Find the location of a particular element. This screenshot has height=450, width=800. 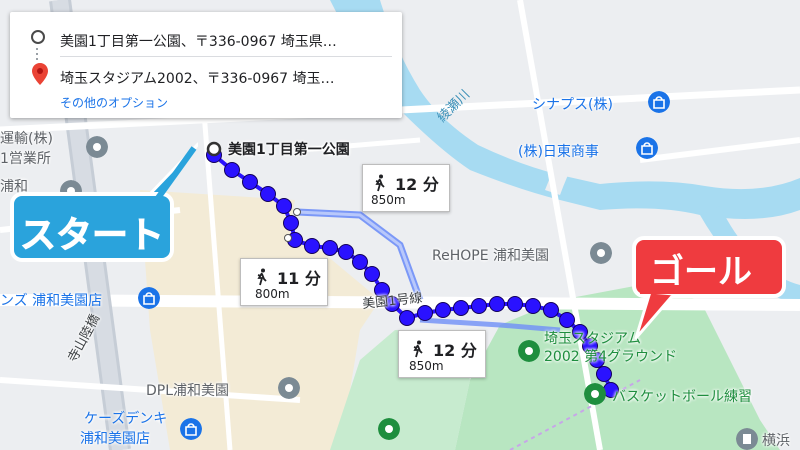

building-icon is located at coordinates (747, 439).